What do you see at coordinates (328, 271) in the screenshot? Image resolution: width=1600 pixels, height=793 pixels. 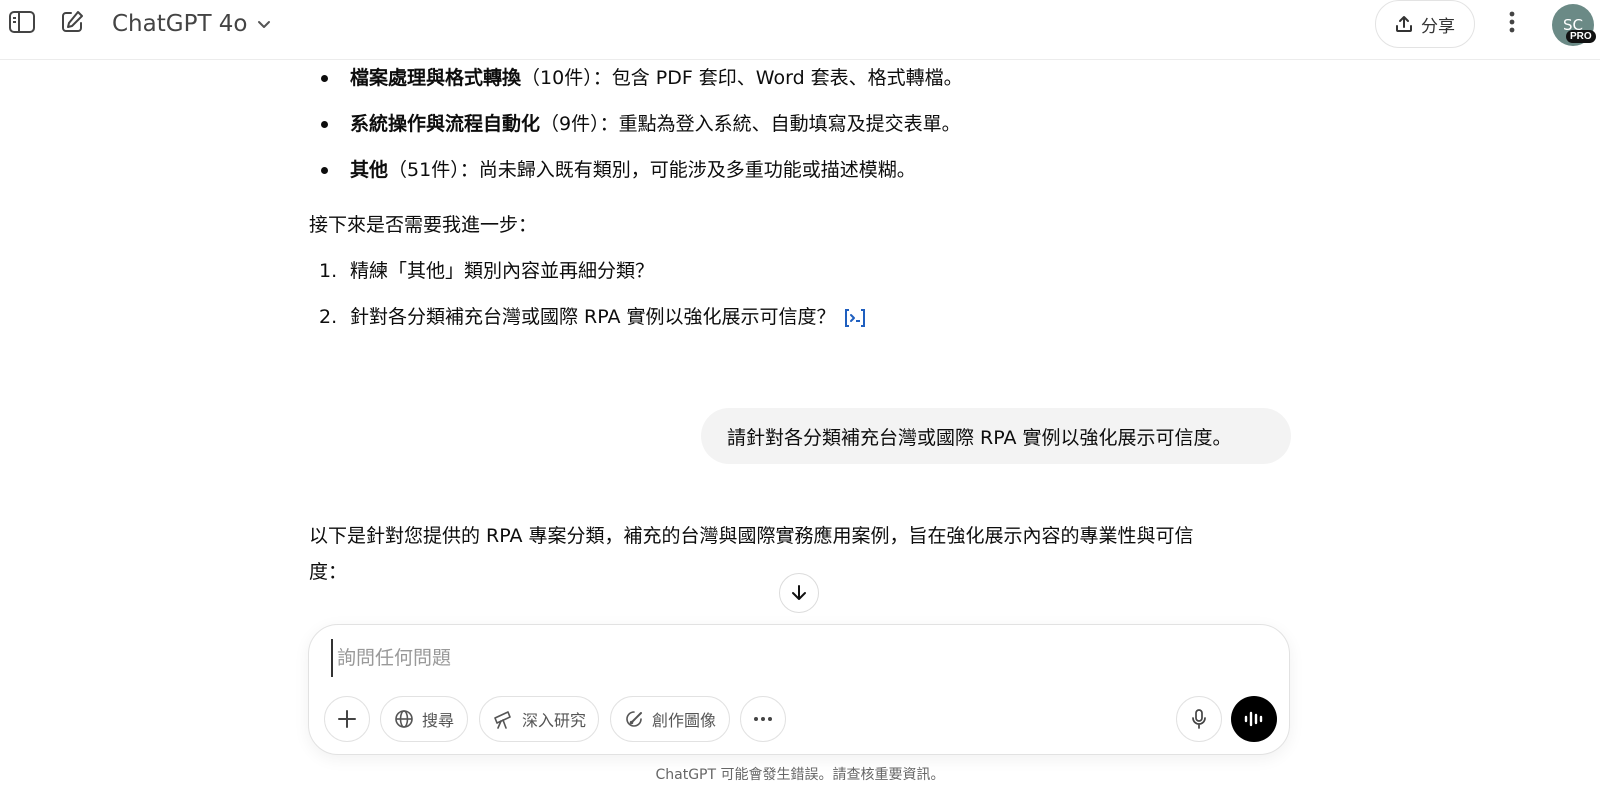 I see `option-number: 1.` at bounding box center [328, 271].